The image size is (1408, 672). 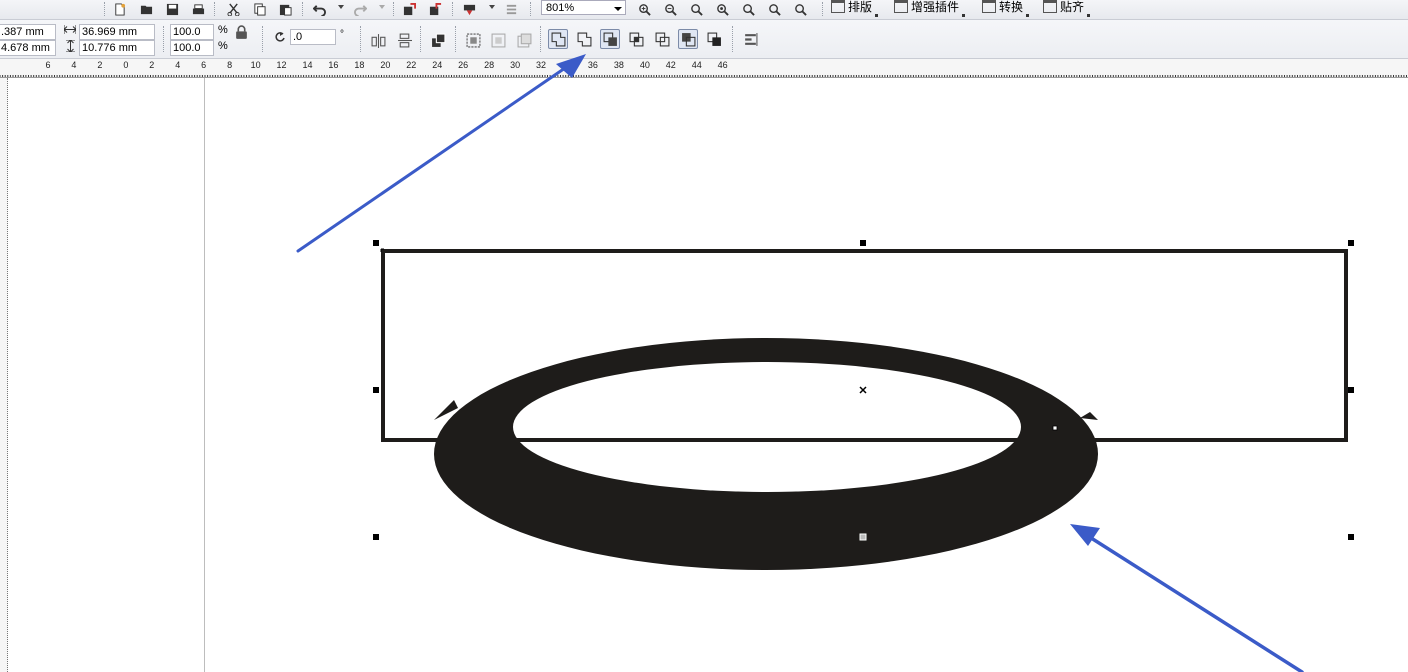 What do you see at coordinates (376, 390) in the screenshot?
I see `handle-middle-left` at bounding box center [376, 390].